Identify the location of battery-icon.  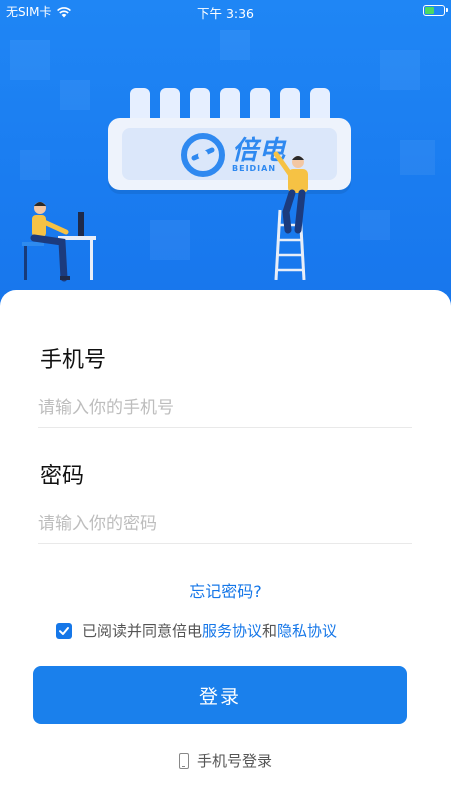
(435, 10).